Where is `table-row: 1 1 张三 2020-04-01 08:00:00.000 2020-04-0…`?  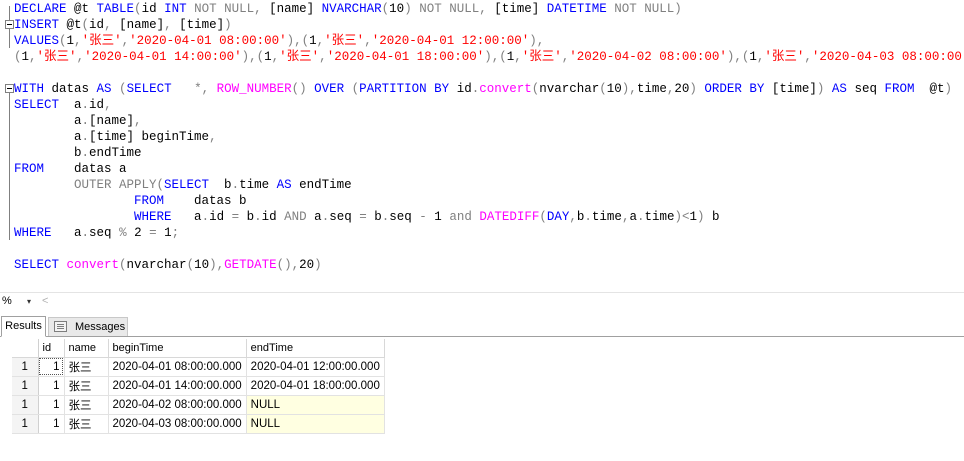
table-row: 1 1 张三 2020-04-01 08:00:00.000 2020-04-0… is located at coordinates (198, 367).